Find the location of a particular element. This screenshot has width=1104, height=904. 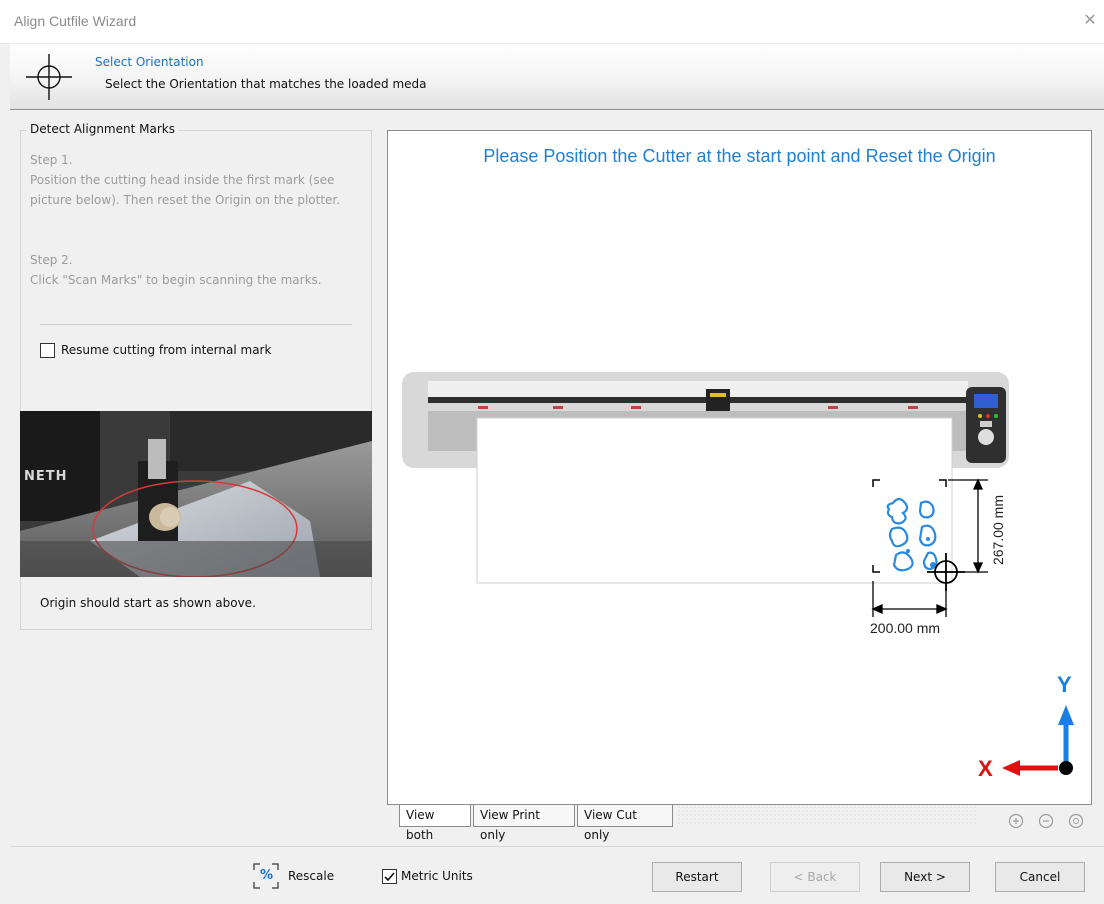

page-title: Select Orientation is located at coordinates (149, 62).